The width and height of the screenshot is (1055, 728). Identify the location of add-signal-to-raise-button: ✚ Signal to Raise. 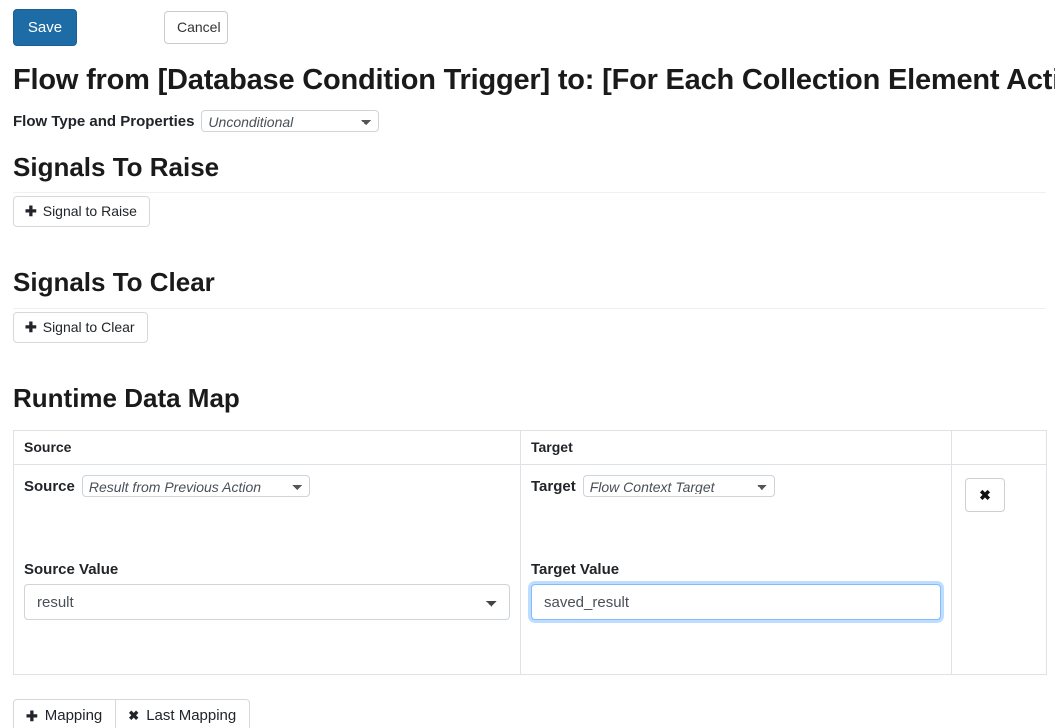
(81, 211).